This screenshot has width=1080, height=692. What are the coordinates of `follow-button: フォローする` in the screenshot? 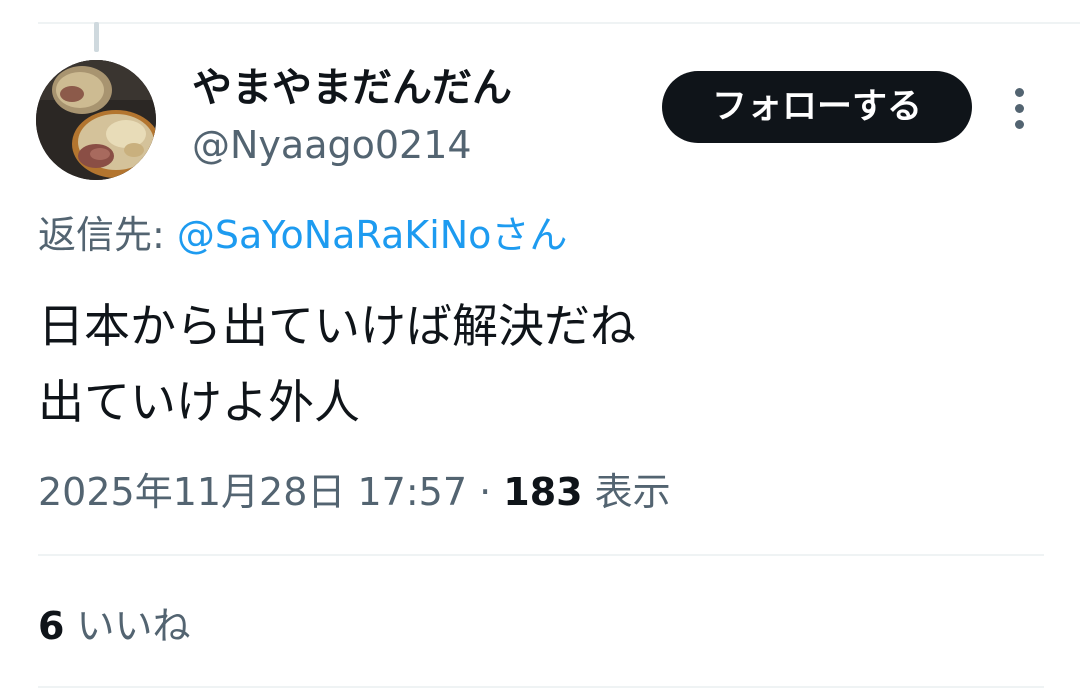 It's located at (817, 107).